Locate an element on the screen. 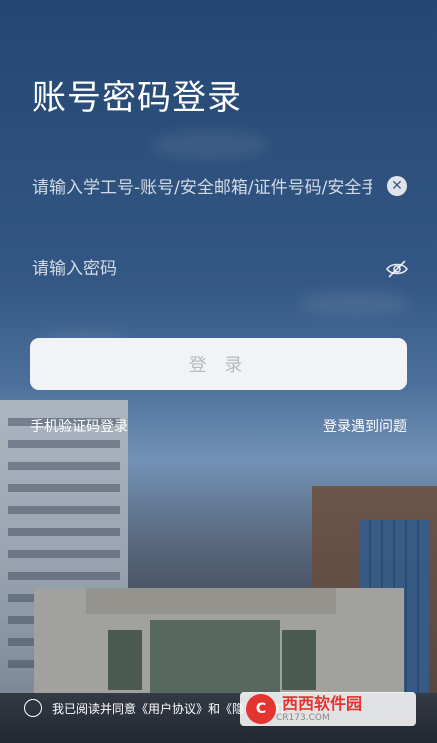 This screenshot has height=743, width=437. watermark-brand: 西西软件园 is located at coordinates (322, 703).